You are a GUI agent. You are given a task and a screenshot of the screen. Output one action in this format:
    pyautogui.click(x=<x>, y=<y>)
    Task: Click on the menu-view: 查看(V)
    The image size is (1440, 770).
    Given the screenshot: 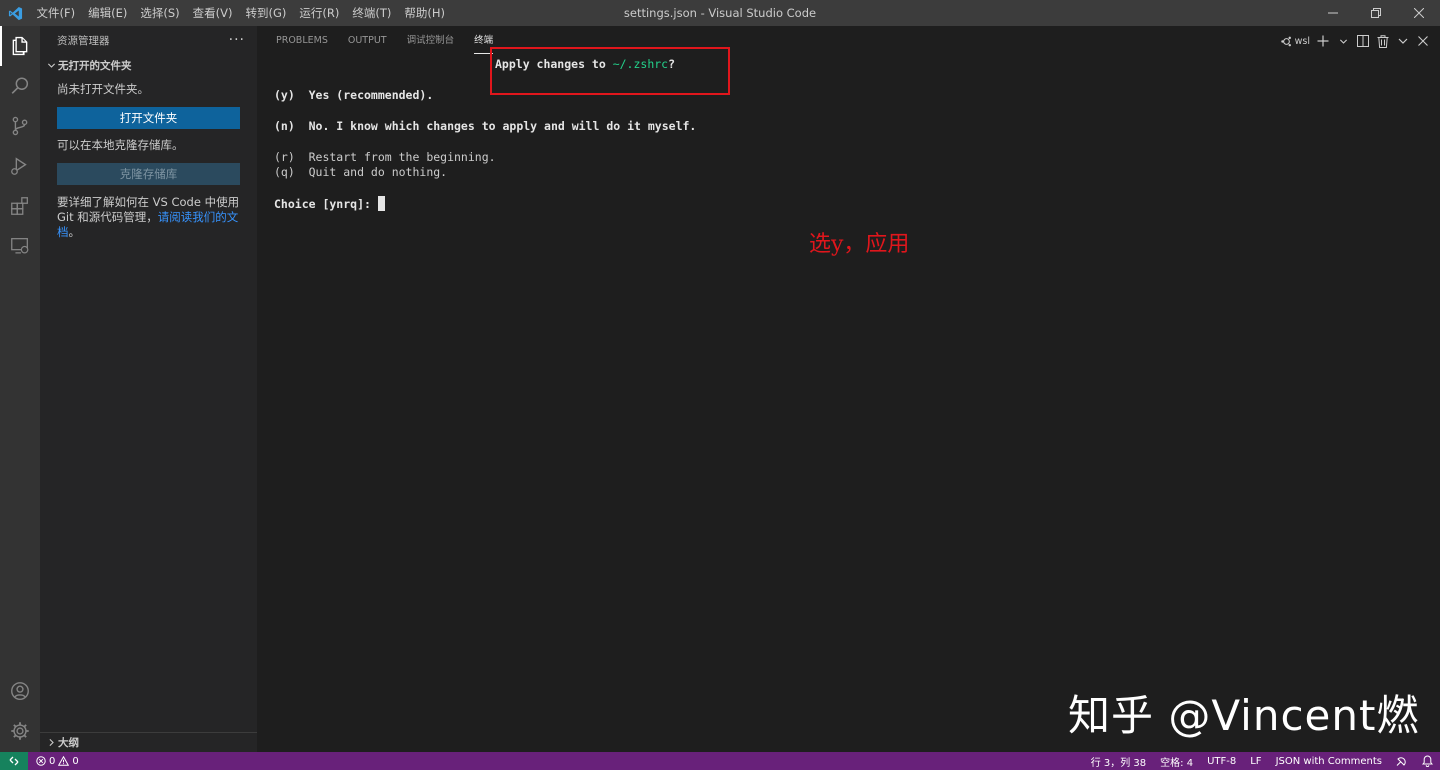 What is the action you would take?
    pyautogui.click(x=212, y=13)
    